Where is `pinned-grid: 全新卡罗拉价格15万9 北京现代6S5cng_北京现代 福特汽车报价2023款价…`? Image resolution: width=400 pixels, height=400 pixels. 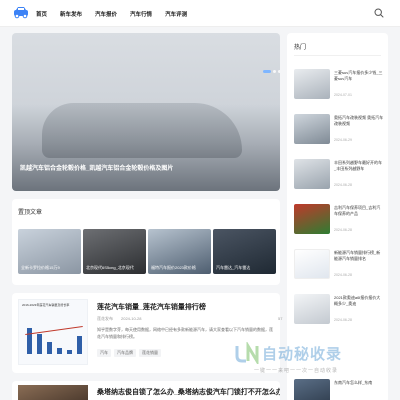 pinned-grid: 全新卡罗拉价格15万9 北京现代6S5cng_北京现代 福特汽车报价2023款价… is located at coordinates (147, 251).